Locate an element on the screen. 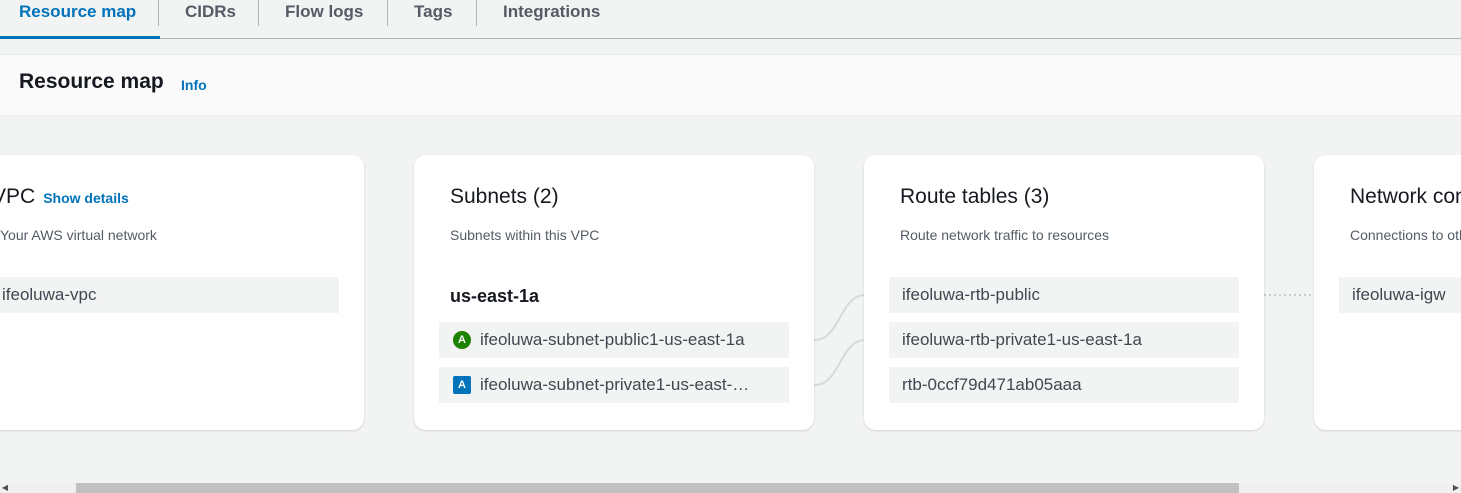  page-title: Resource map is located at coordinates (91, 81).